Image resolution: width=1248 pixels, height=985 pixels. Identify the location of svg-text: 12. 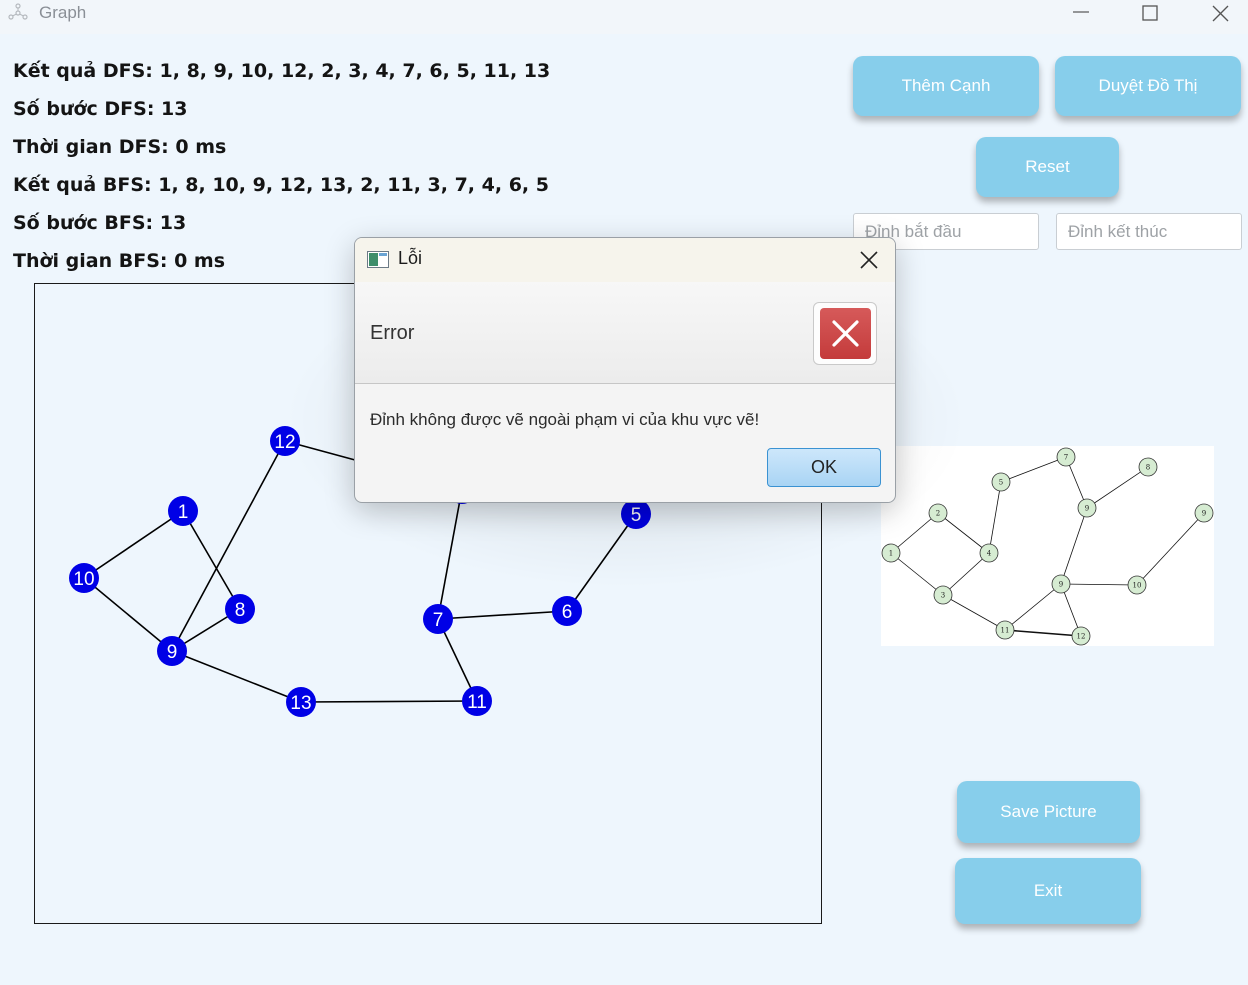
(1081, 637).